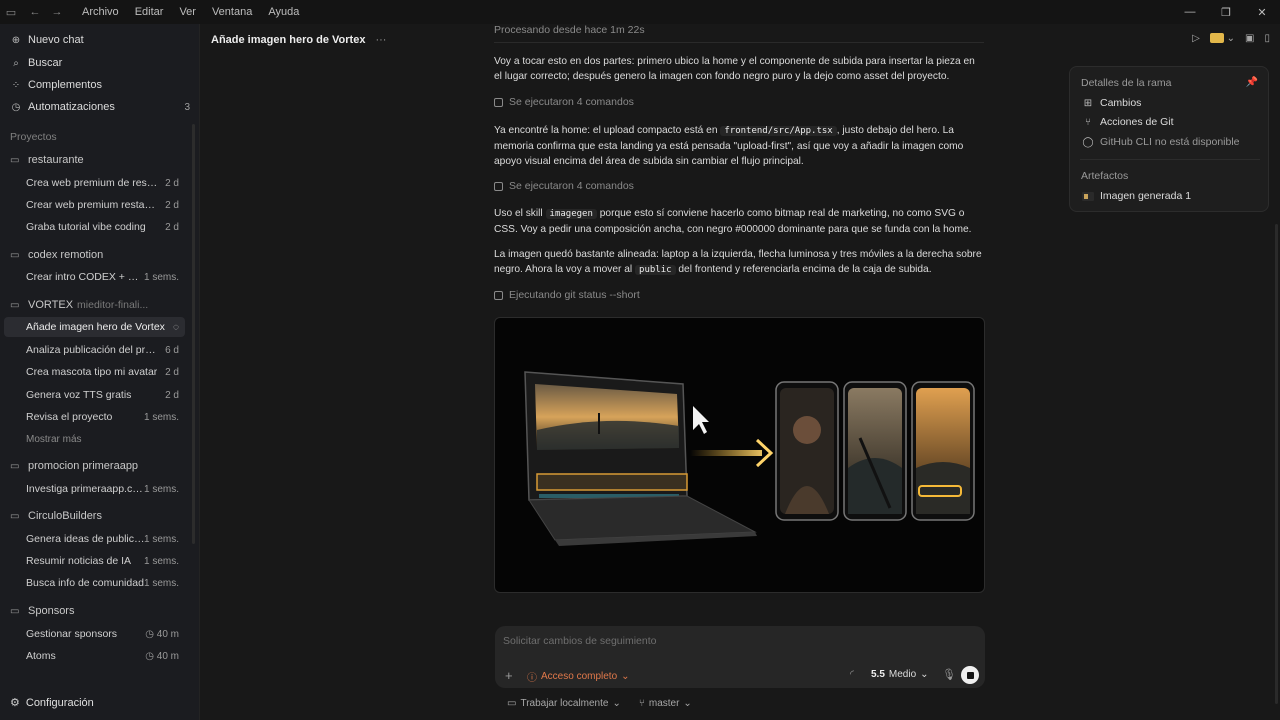 The height and width of the screenshot is (720, 1280). I want to click on sidebar-scrollbar, so click(193, 334).